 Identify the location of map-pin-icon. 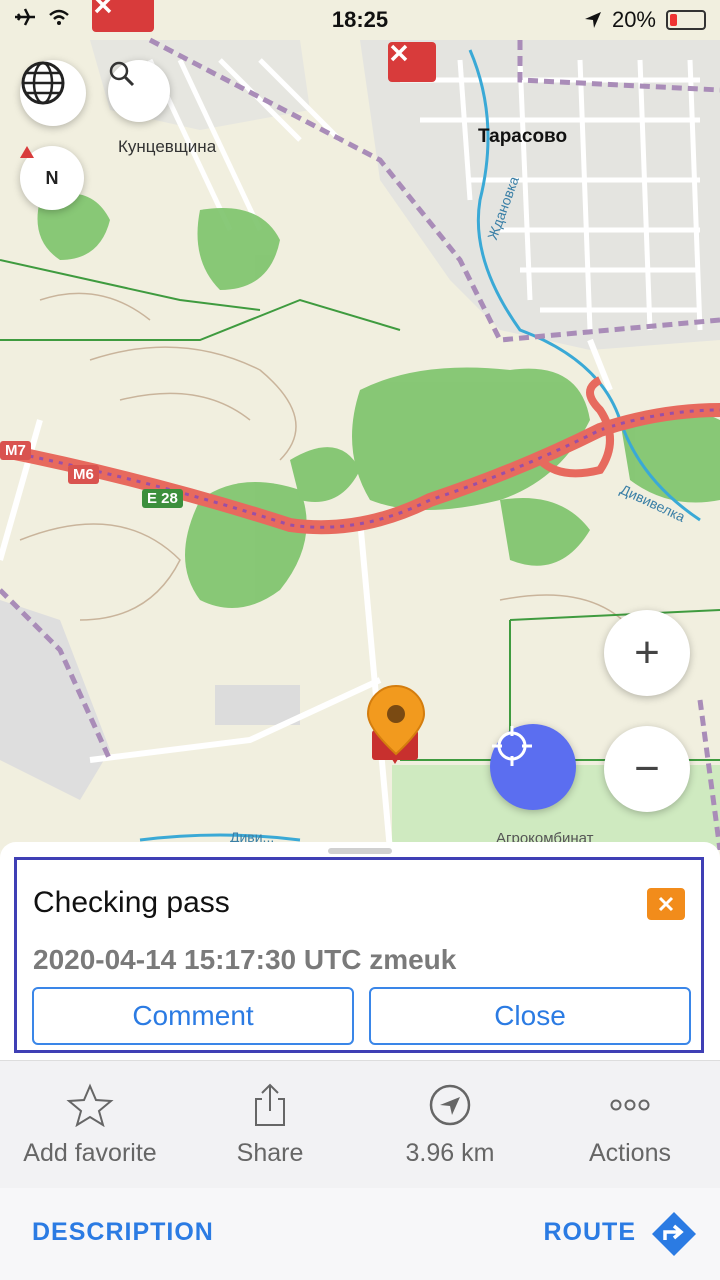
(396, 724).